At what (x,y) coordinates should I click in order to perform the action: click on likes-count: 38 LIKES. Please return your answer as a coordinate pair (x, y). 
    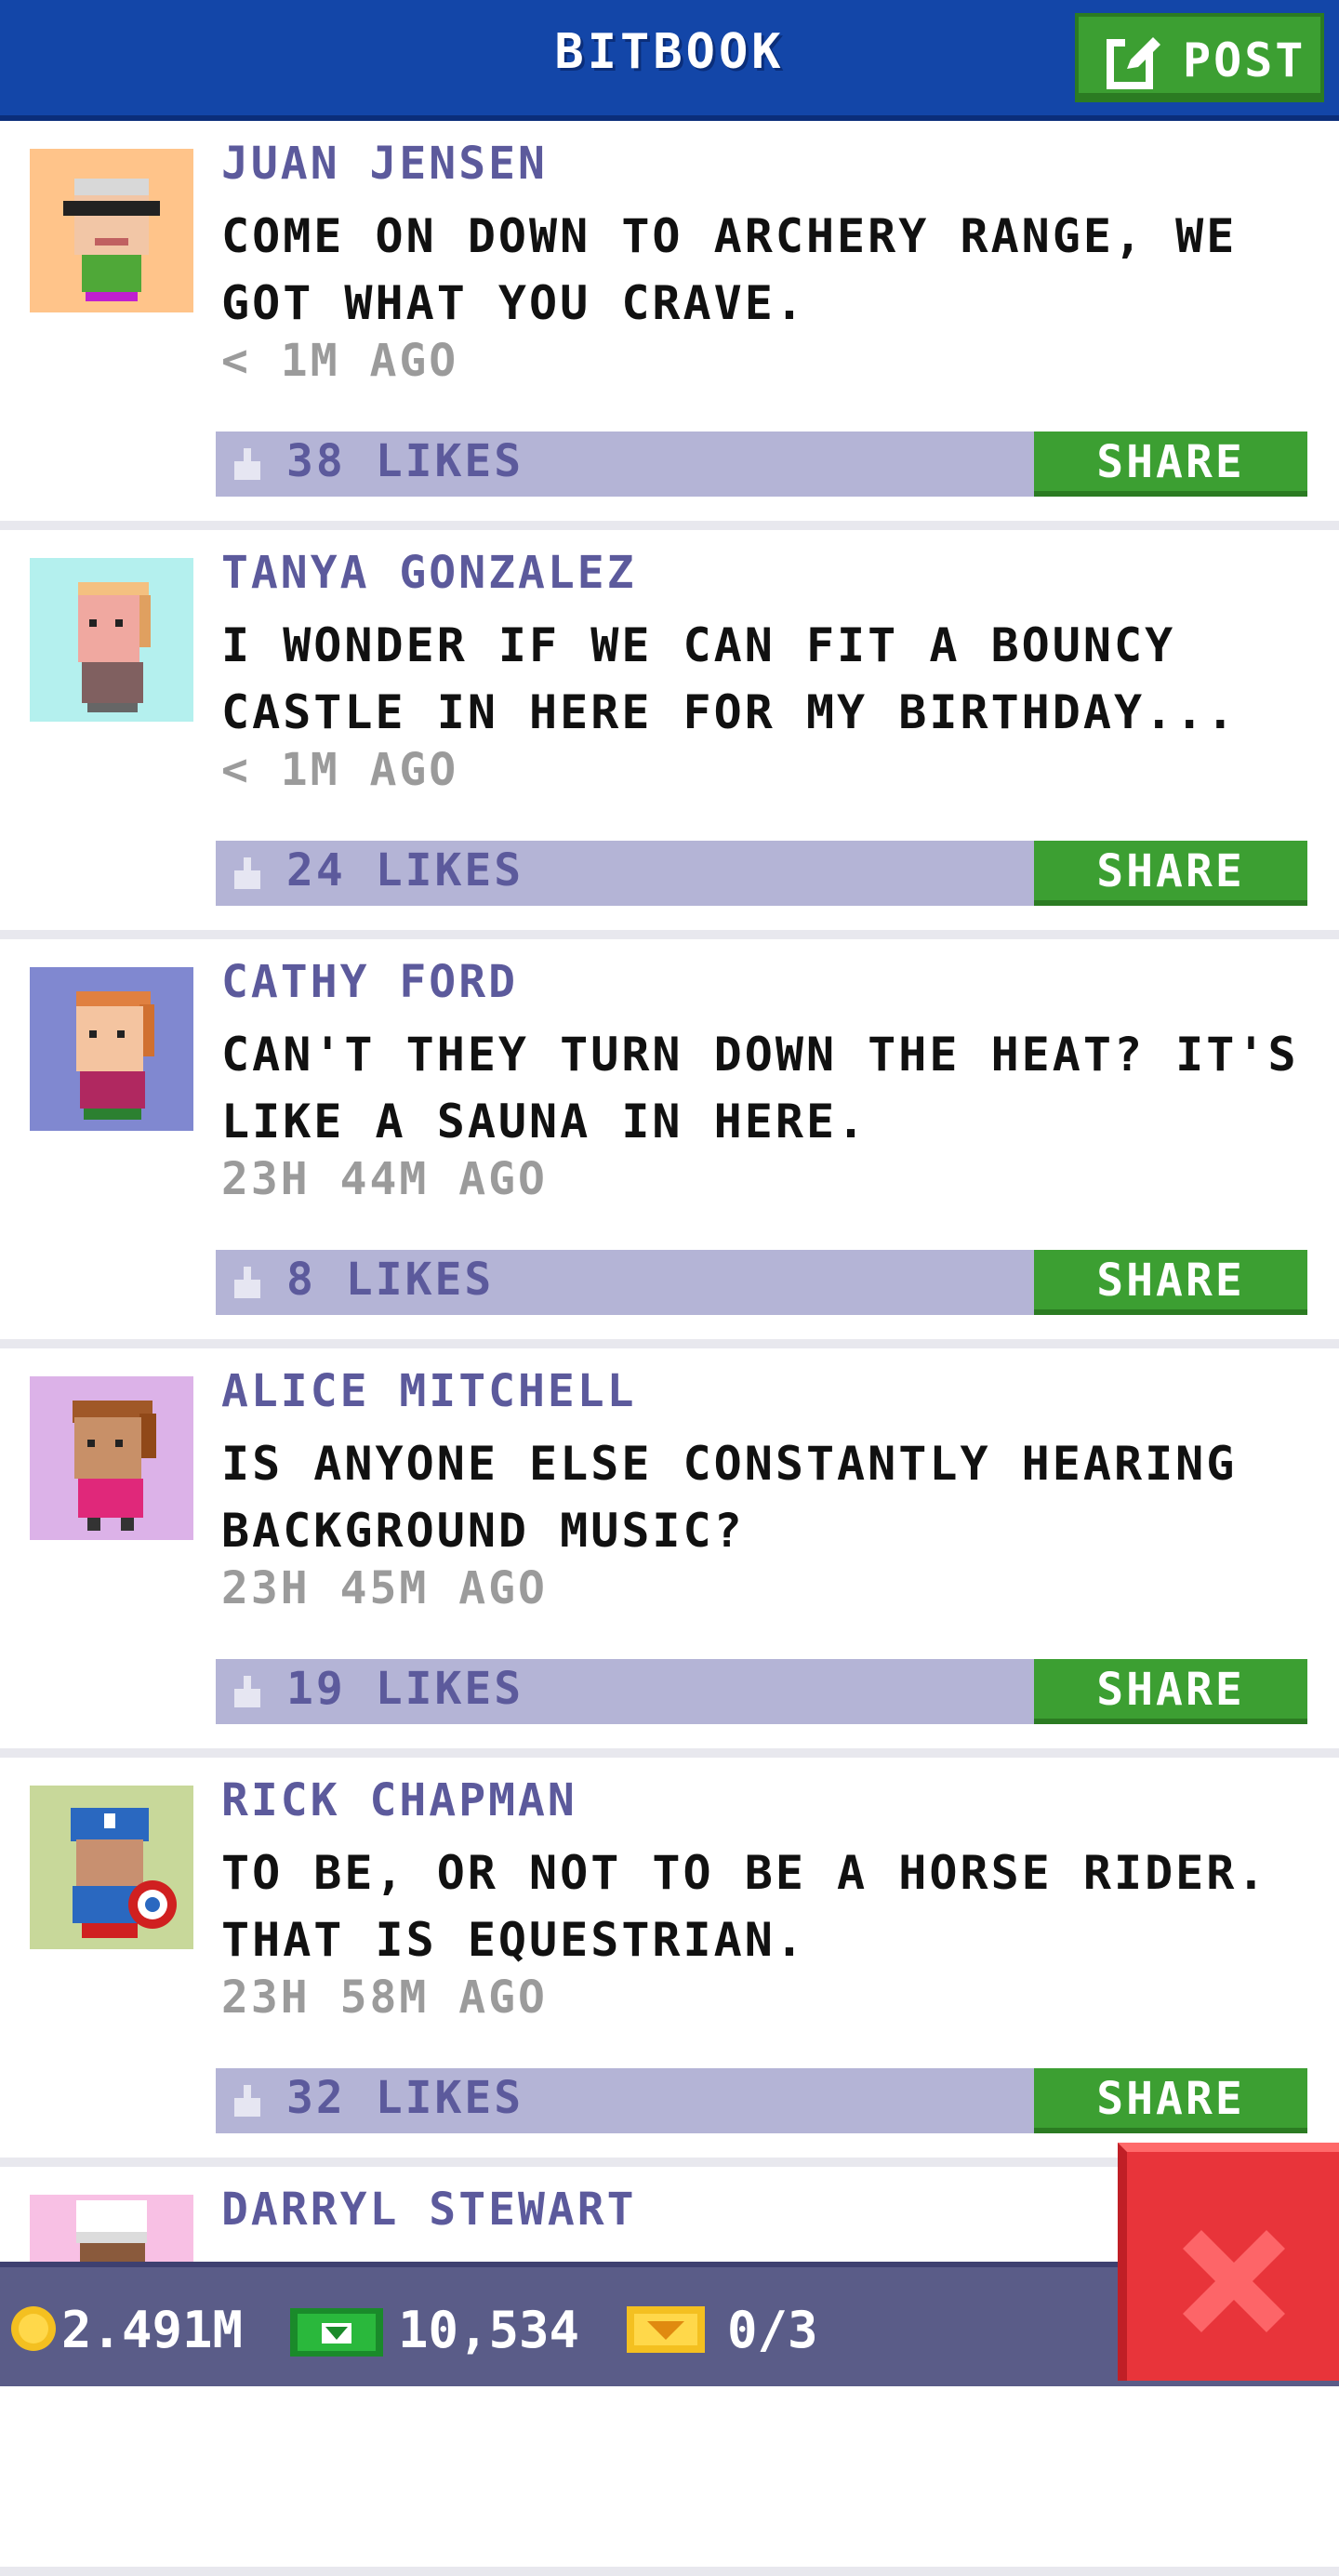
    Looking at the image, I should click on (405, 461).